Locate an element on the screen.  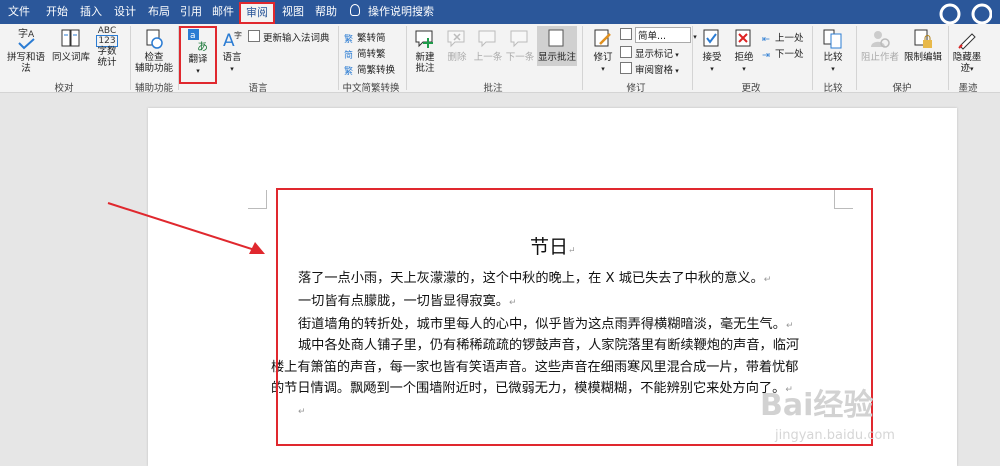
translate-button: aあ 翻译 ▾ is located at coordinates (198, 52).